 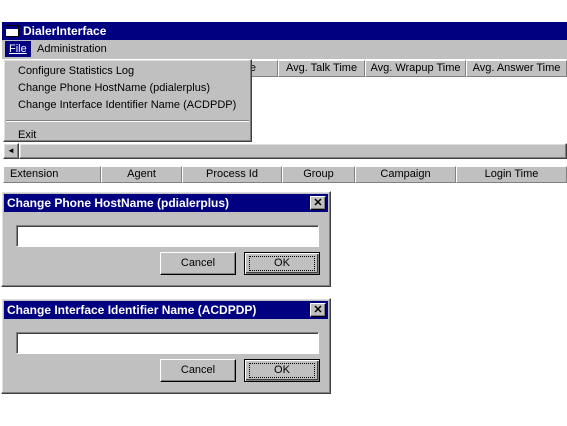 I want to click on window-app-icon, so click(x=12, y=31).